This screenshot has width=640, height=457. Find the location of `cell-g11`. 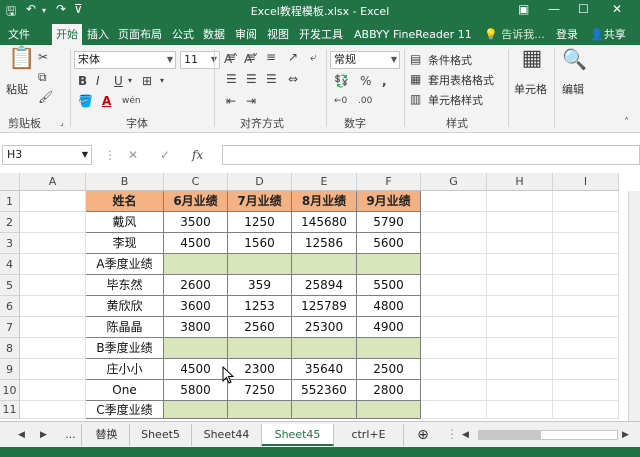

cell-g11 is located at coordinates (454, 410).